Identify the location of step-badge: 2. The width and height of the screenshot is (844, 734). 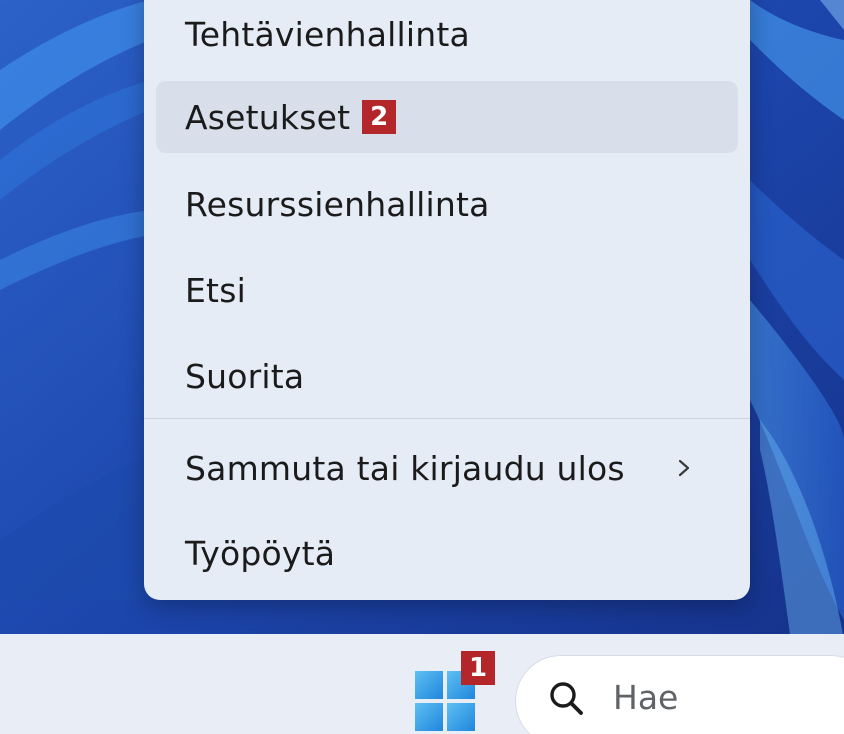
(379, 117).